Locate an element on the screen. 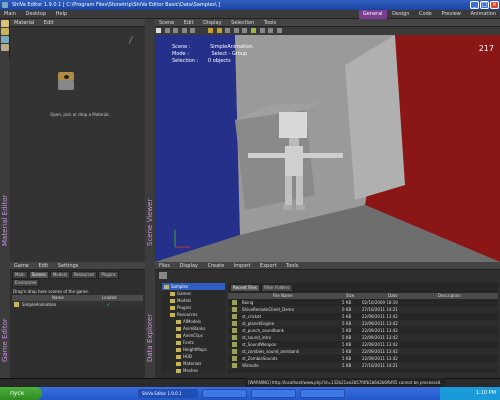 This screenshot has height=400, width=500. menu-create: Create is located at coordinates (216, 266).